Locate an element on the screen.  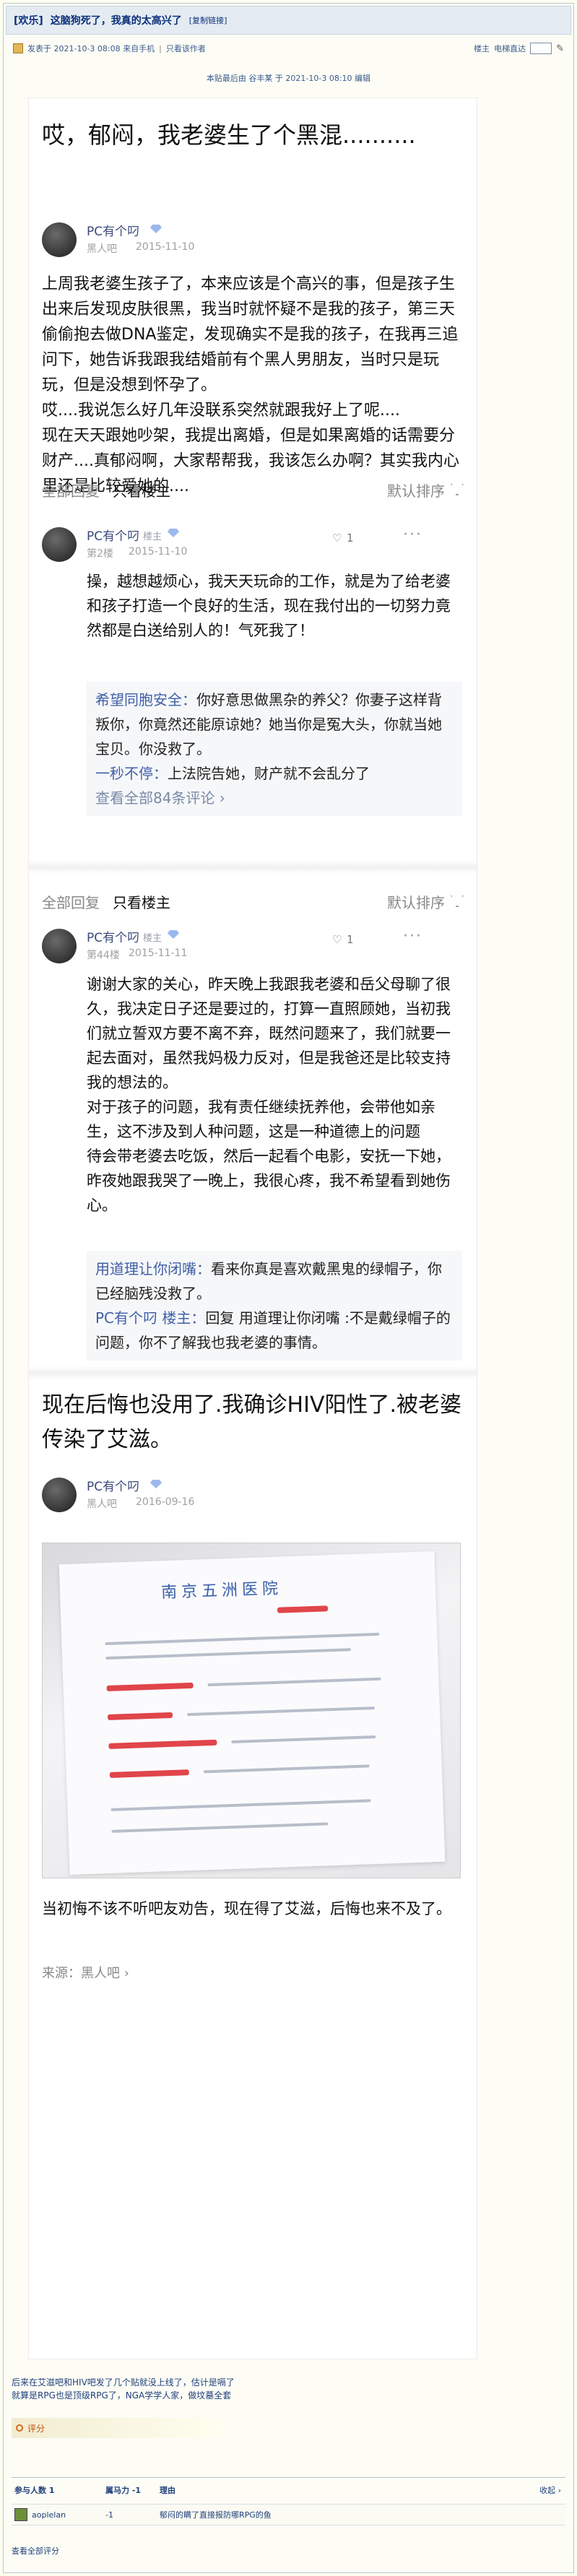
comment-text: 上法院告她，财产就不会乱分了 is located at coordinates (269, 773).